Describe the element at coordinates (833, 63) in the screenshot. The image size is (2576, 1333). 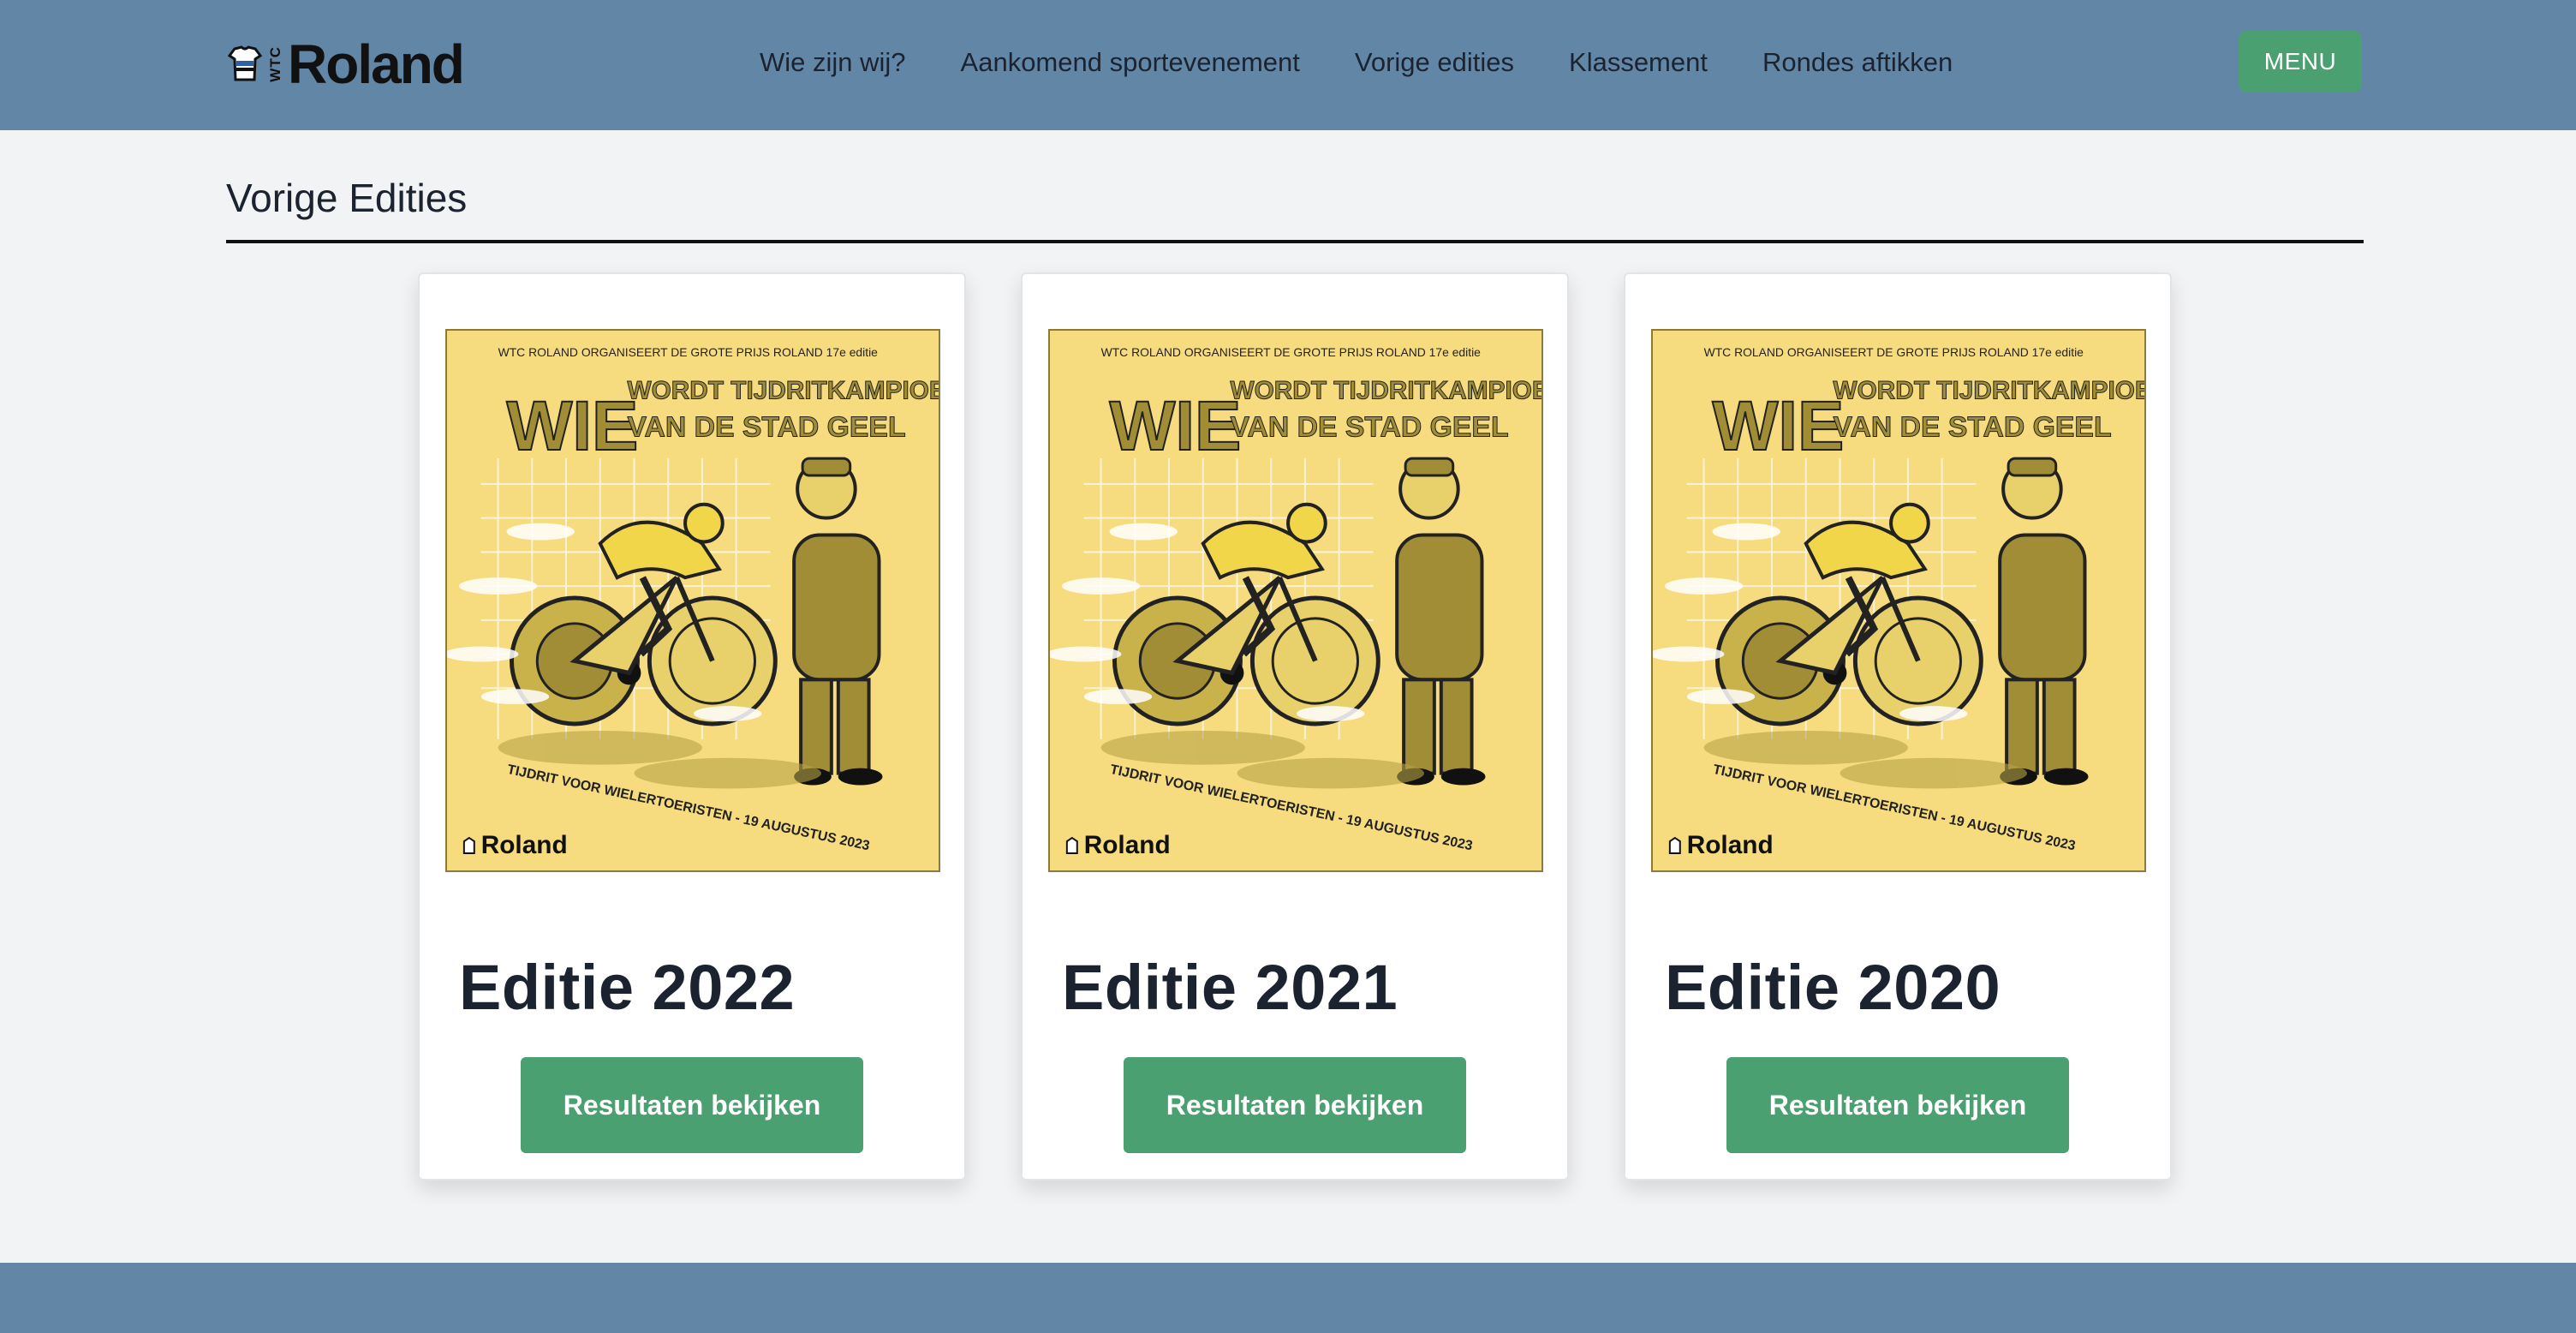
I see `nav-link-about: Wie zijn wij?` at that location.